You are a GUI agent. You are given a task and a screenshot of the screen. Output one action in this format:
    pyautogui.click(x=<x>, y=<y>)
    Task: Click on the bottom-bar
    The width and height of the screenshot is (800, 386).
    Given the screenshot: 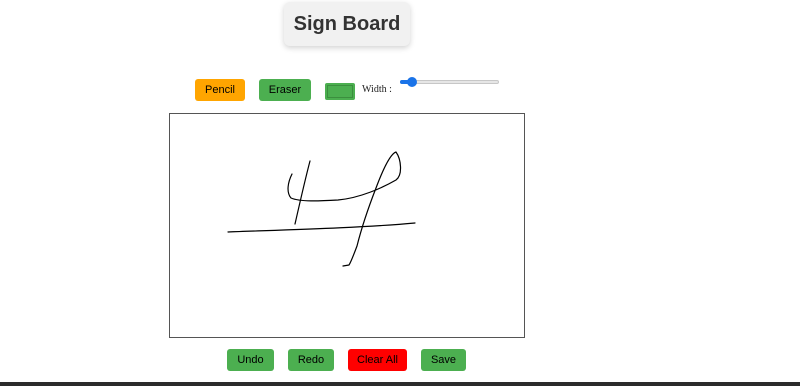 What is the action you would take?
    pyautogui.click(x=400, y=384)
    